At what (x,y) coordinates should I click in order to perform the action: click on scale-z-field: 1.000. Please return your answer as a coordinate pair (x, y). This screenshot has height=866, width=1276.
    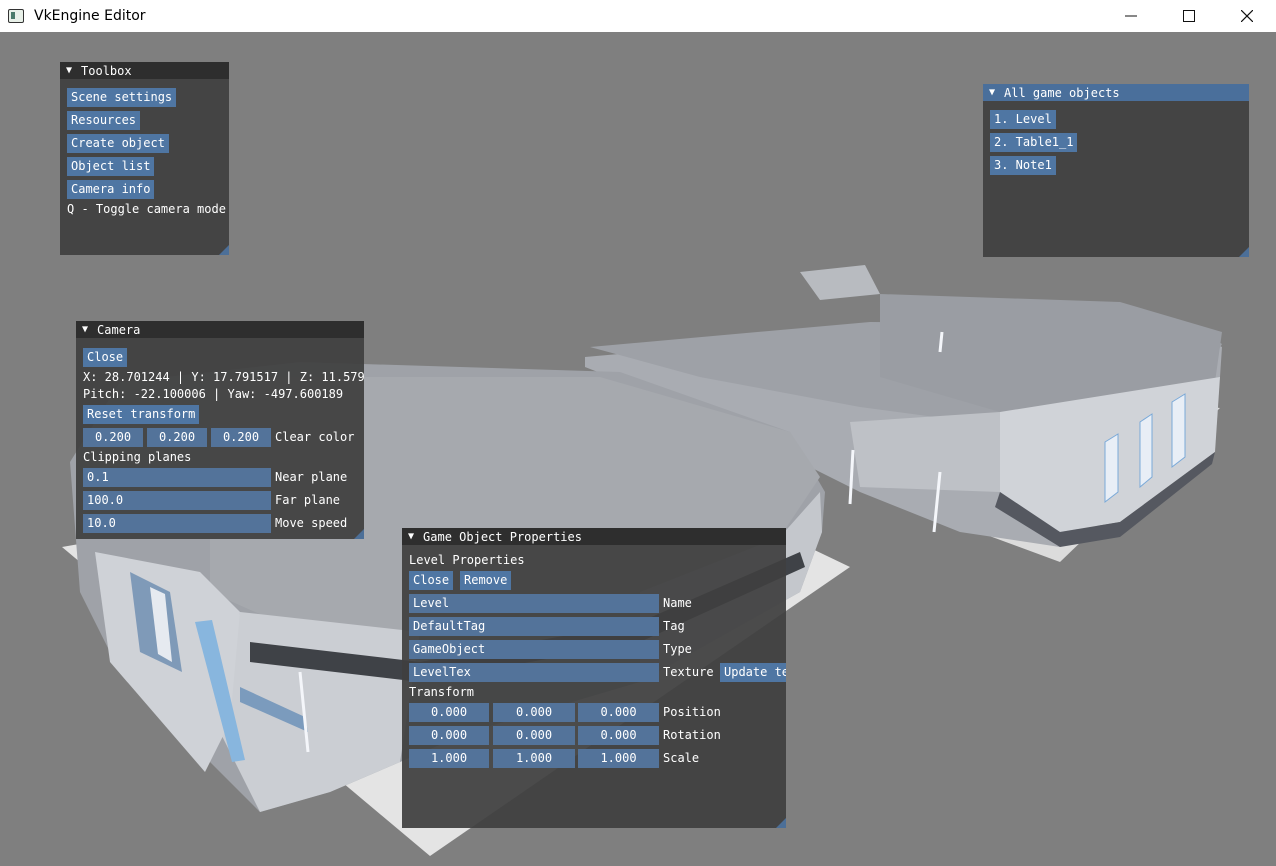
    Looking at the image, I should click on (618, 758).